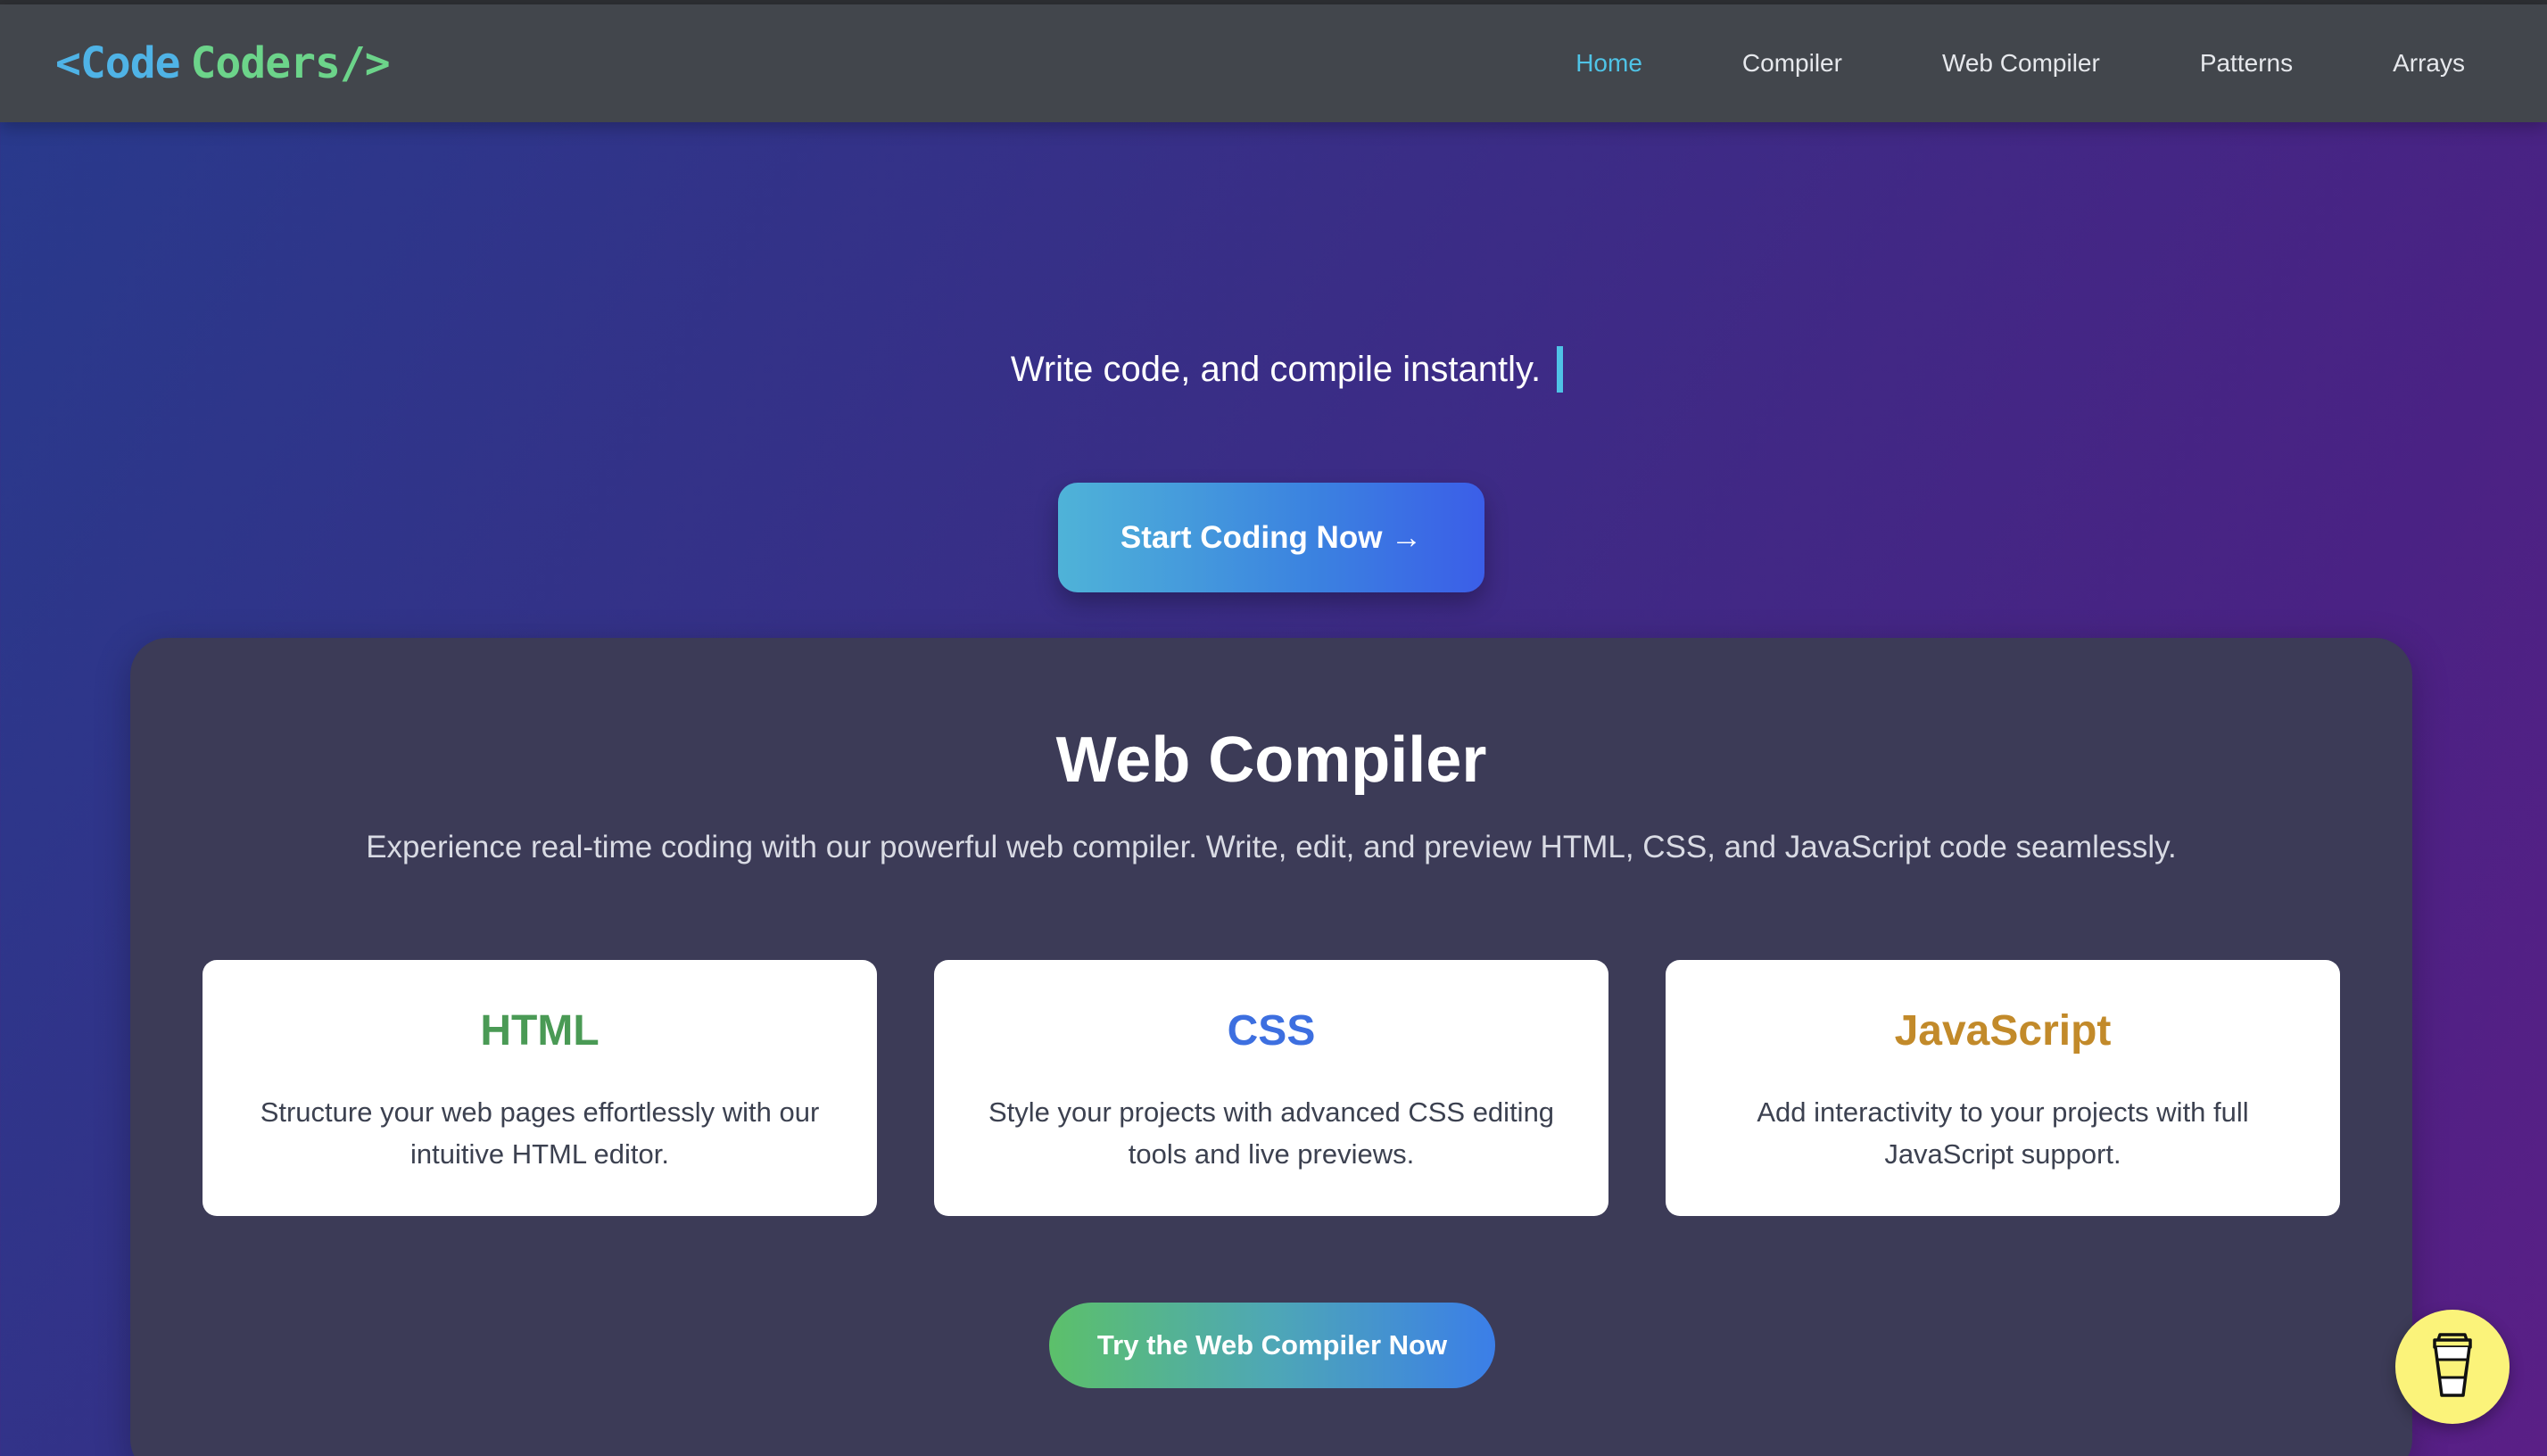  What do you see at coordinates (1272, 1345) in the screenshot?
I see `try-web-compiler-button: Try the Web Compiler Now` at bounding box center [1272, 1345].